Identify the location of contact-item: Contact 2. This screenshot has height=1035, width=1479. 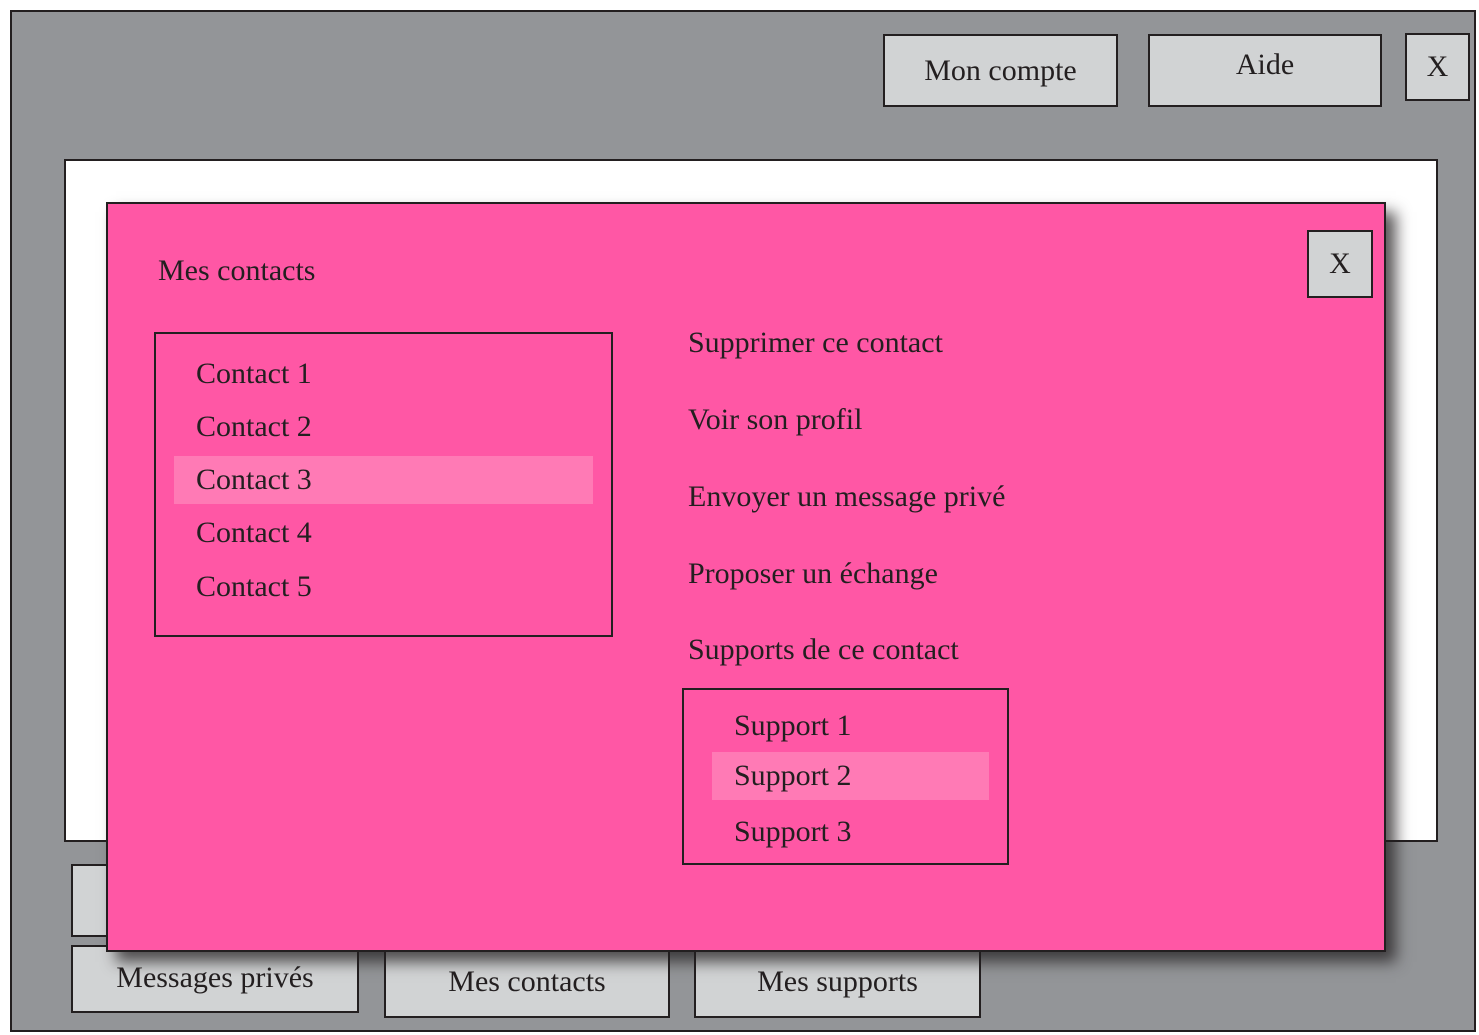
(383, 427).